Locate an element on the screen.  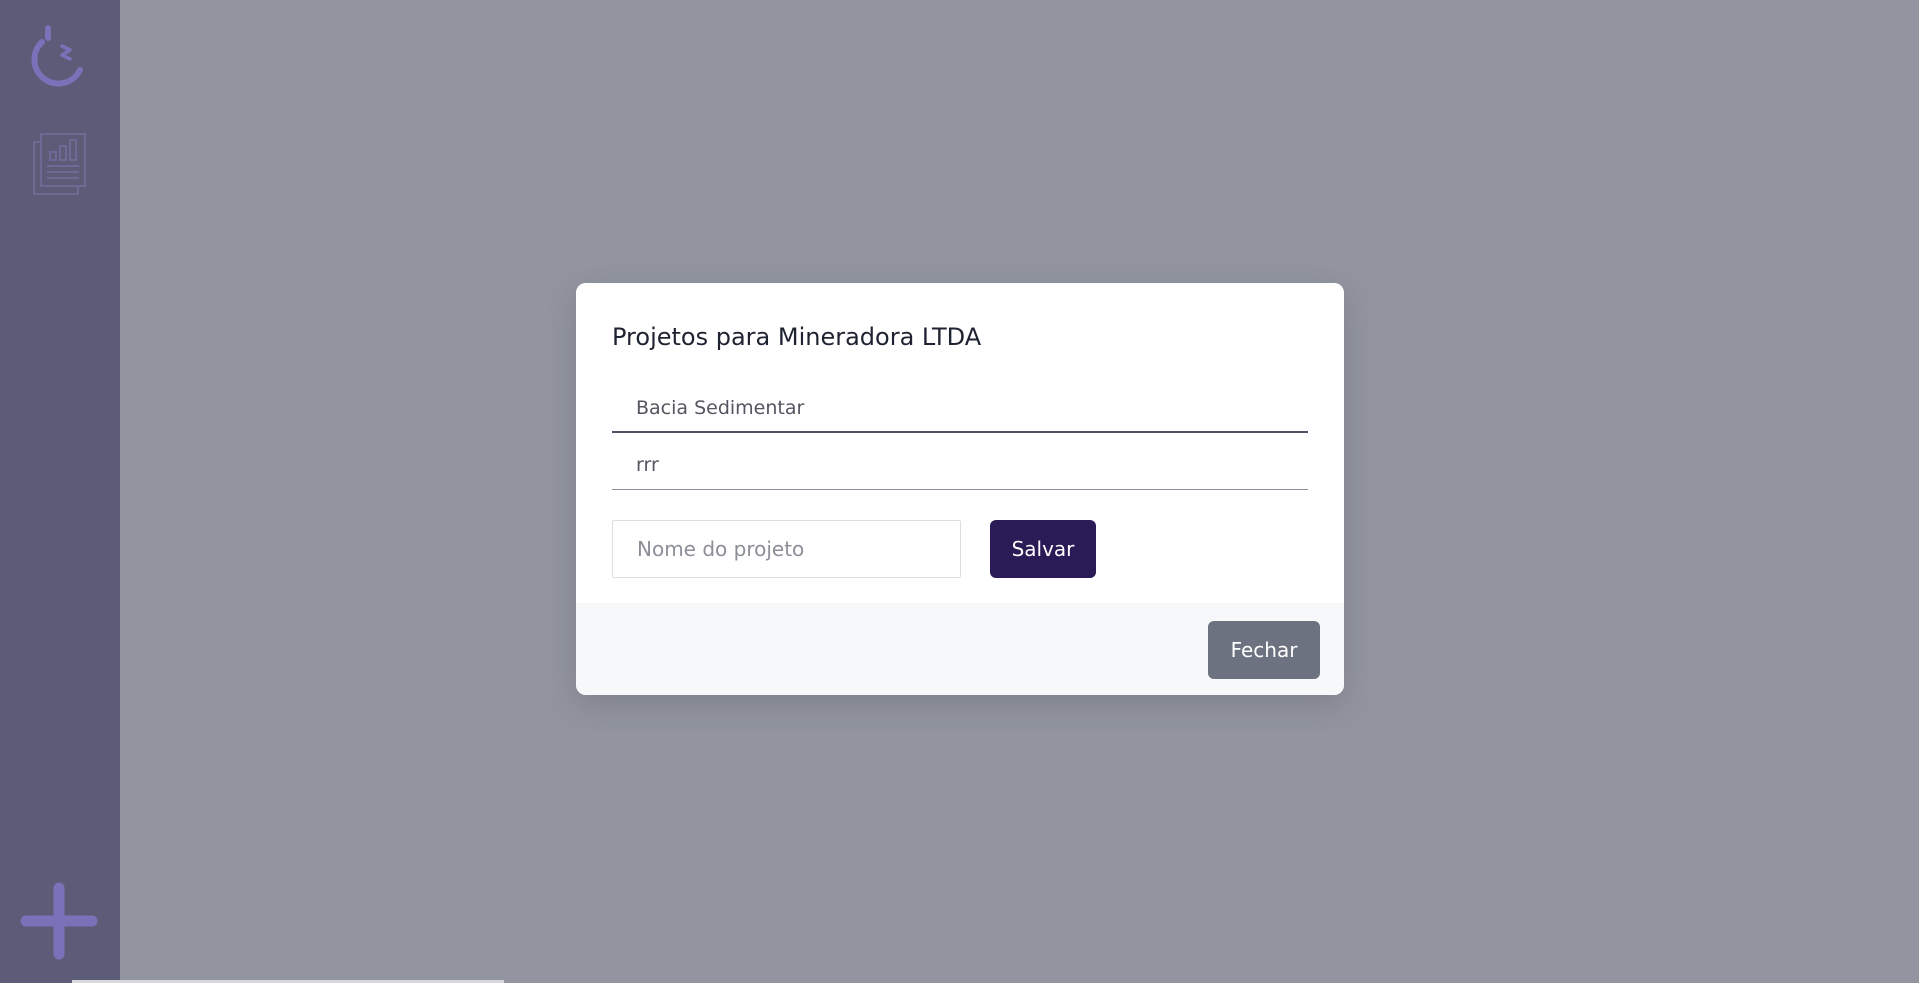
sidebar is located at coordinates (60, 491).